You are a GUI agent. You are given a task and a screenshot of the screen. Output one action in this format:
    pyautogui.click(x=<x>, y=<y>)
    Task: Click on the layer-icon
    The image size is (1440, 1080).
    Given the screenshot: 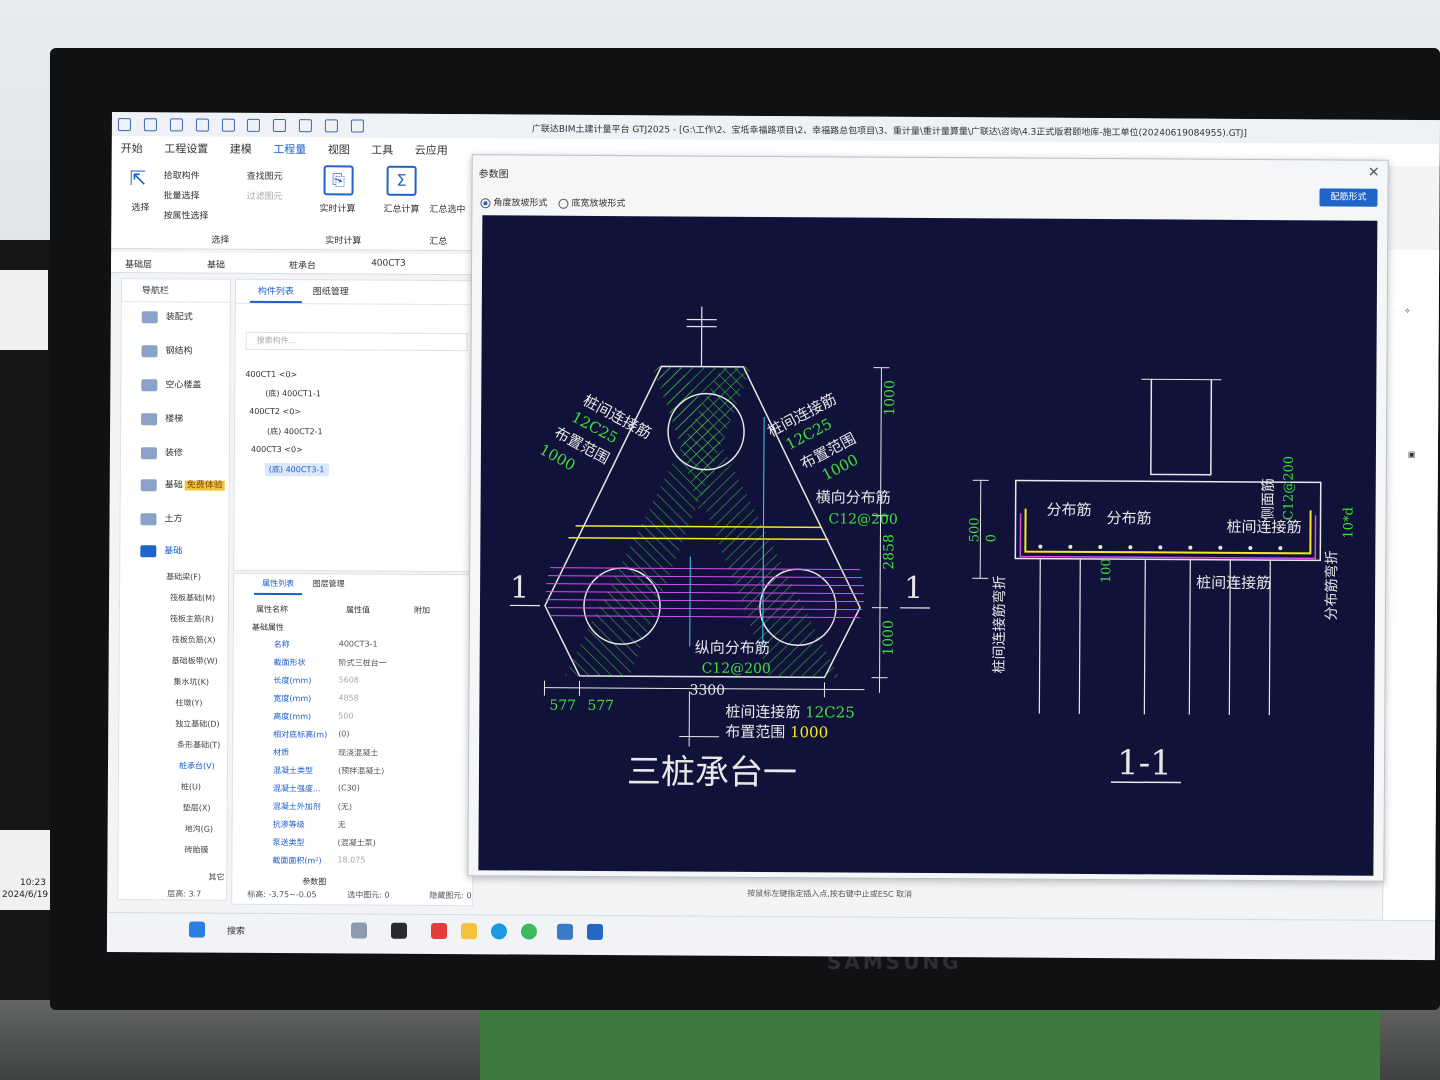 What is the action you would take?
    pyautogui.click(x=306, y=126)
    